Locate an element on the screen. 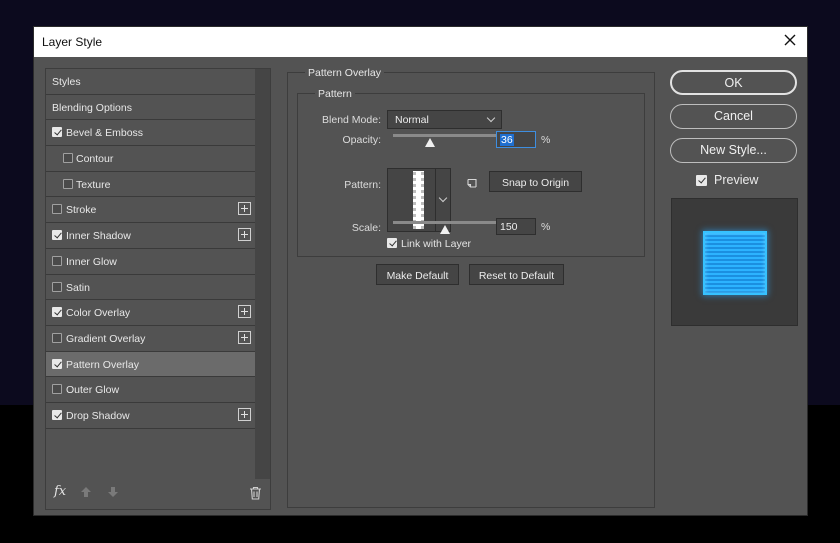  texture-label: Texture is located at coordinates (93, 184).